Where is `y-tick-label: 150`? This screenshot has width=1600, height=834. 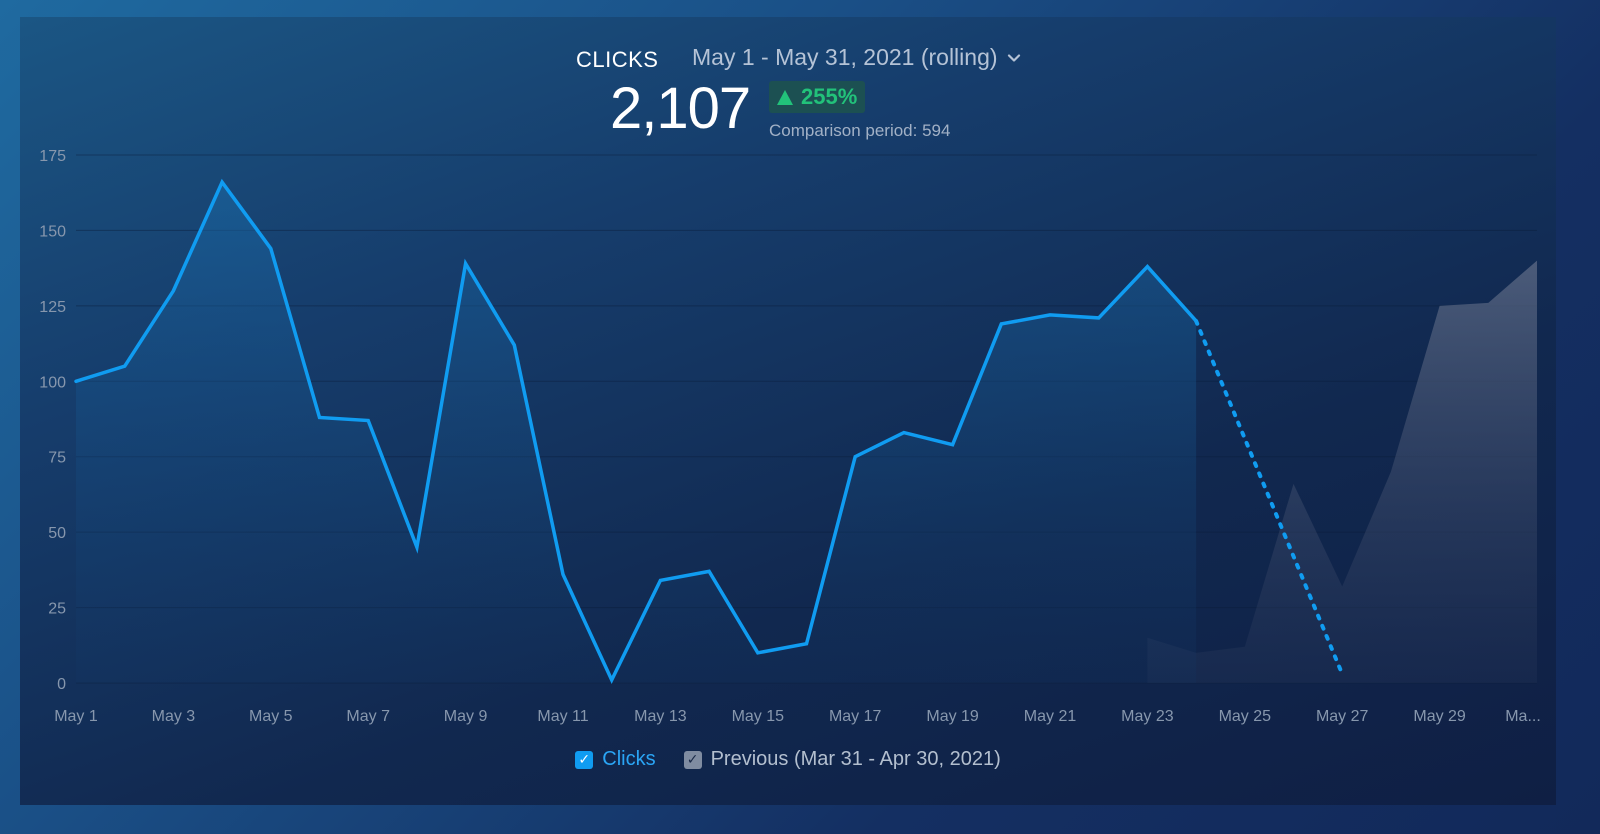 y-tick-label: 150 is located at coordinates (52, 231).